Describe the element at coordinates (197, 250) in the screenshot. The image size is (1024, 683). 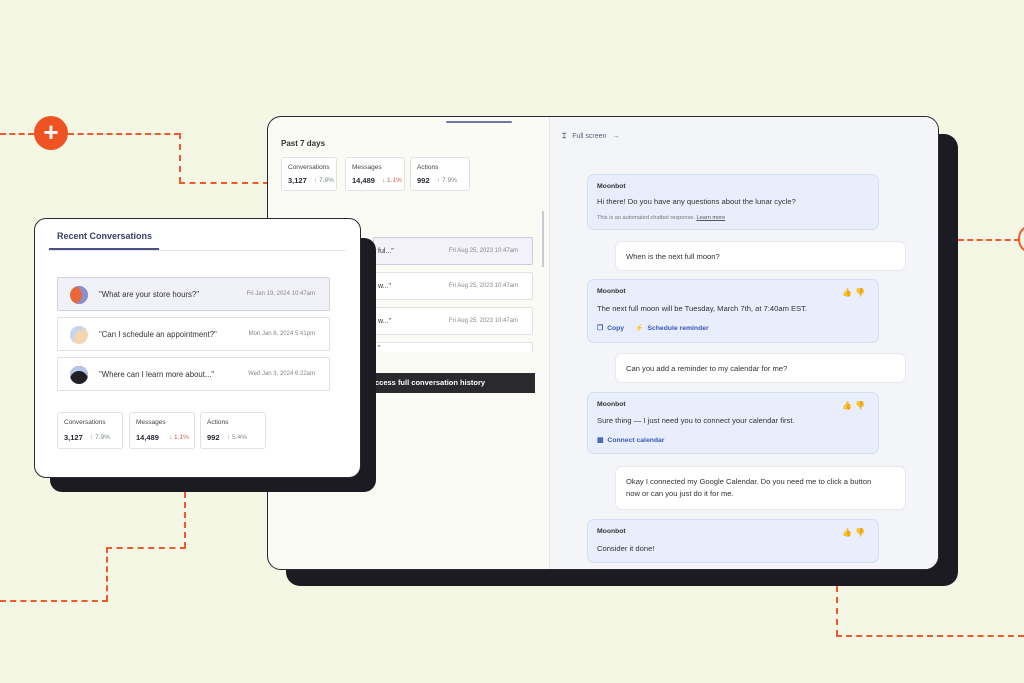
I see `divider` at that location.